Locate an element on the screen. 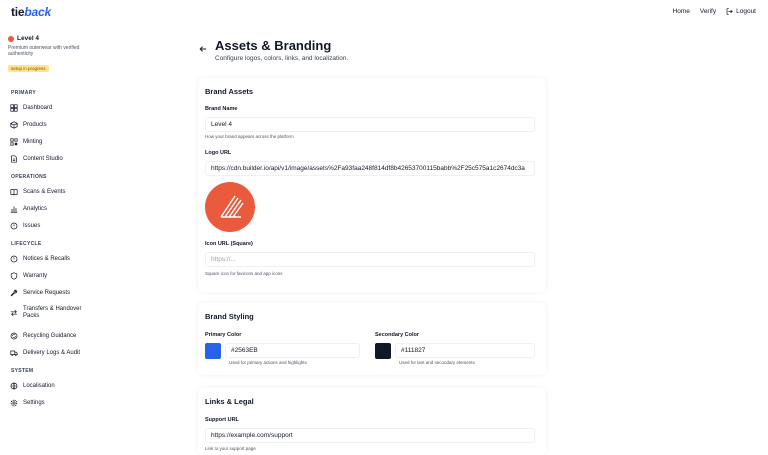  primary-color-swatch is located at coordinates (213, 351).